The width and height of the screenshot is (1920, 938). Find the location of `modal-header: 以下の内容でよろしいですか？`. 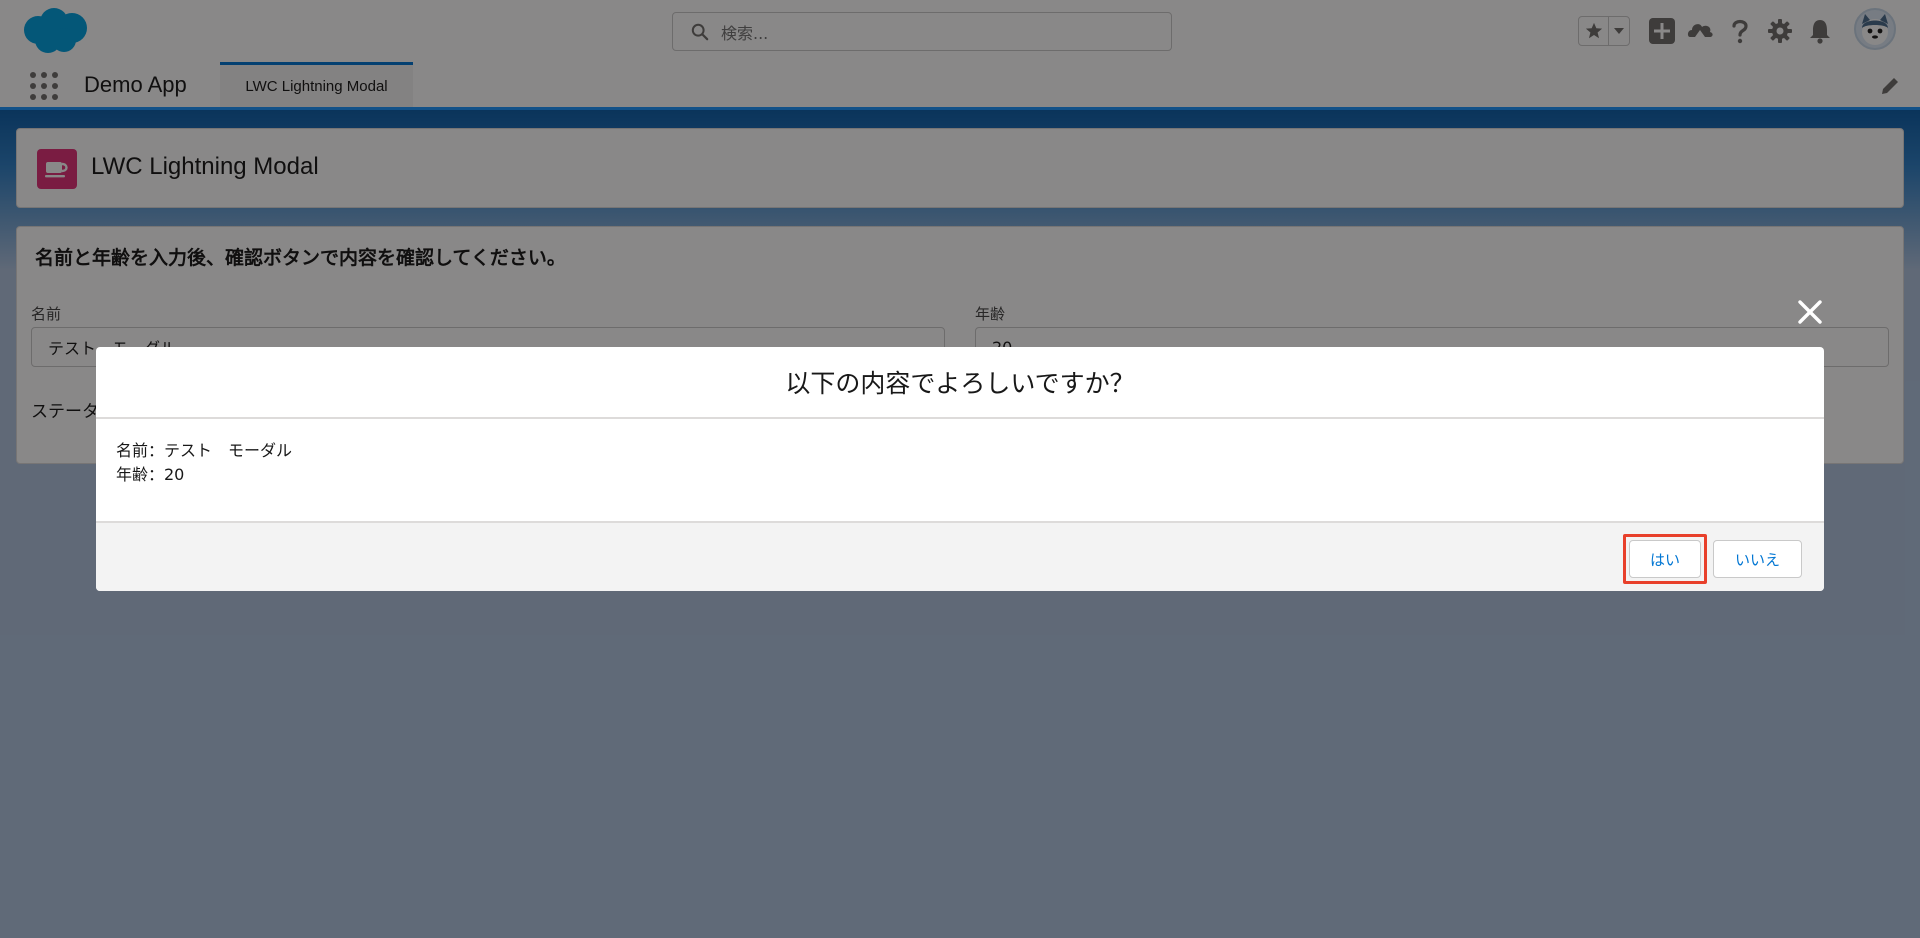

modal-header: 以下の内容でよろしいですか？ is located at coordinates (960, 383).